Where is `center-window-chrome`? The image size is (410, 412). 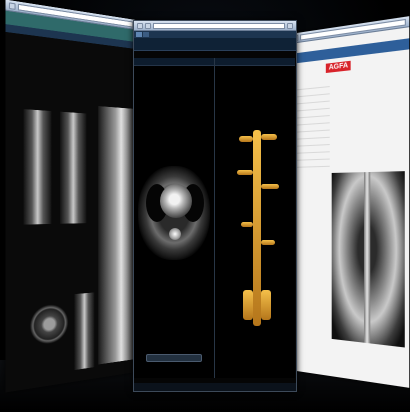 center-window-chrome is located at coordinates (215, 26).